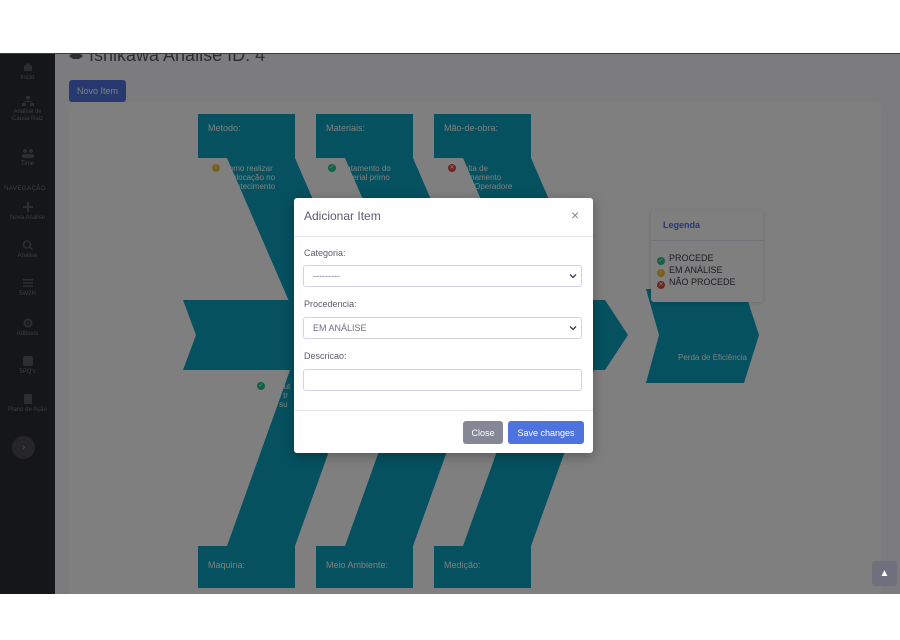 The width and height of the screenshot is (900, 640). I want to click on procedencia-selected-value: EM ANÁLISE, so click(340, 328).